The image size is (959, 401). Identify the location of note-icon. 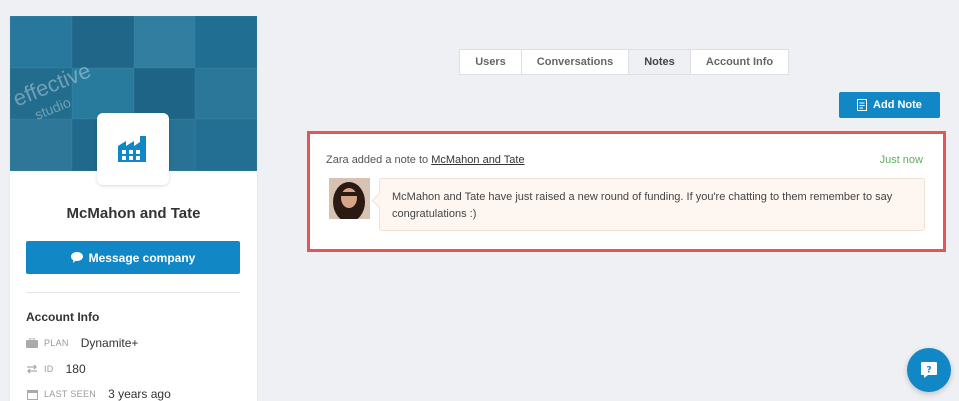
(862, 105).